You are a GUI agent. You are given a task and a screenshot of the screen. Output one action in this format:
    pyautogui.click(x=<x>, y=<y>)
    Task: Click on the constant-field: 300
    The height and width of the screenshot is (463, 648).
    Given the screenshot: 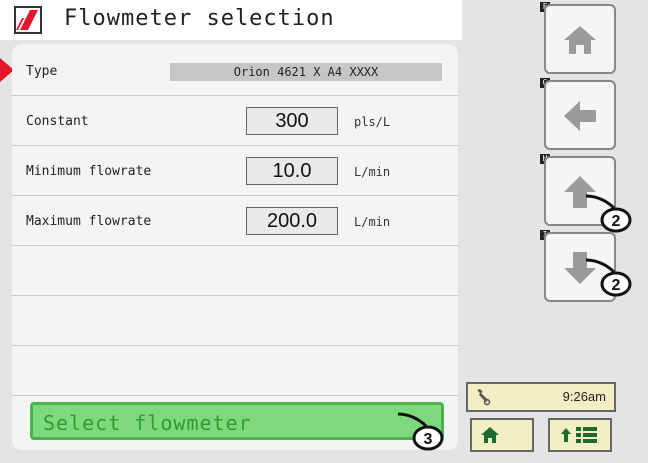 What is the action you would take?
    pyautogui.click(x=292, y=121)
    